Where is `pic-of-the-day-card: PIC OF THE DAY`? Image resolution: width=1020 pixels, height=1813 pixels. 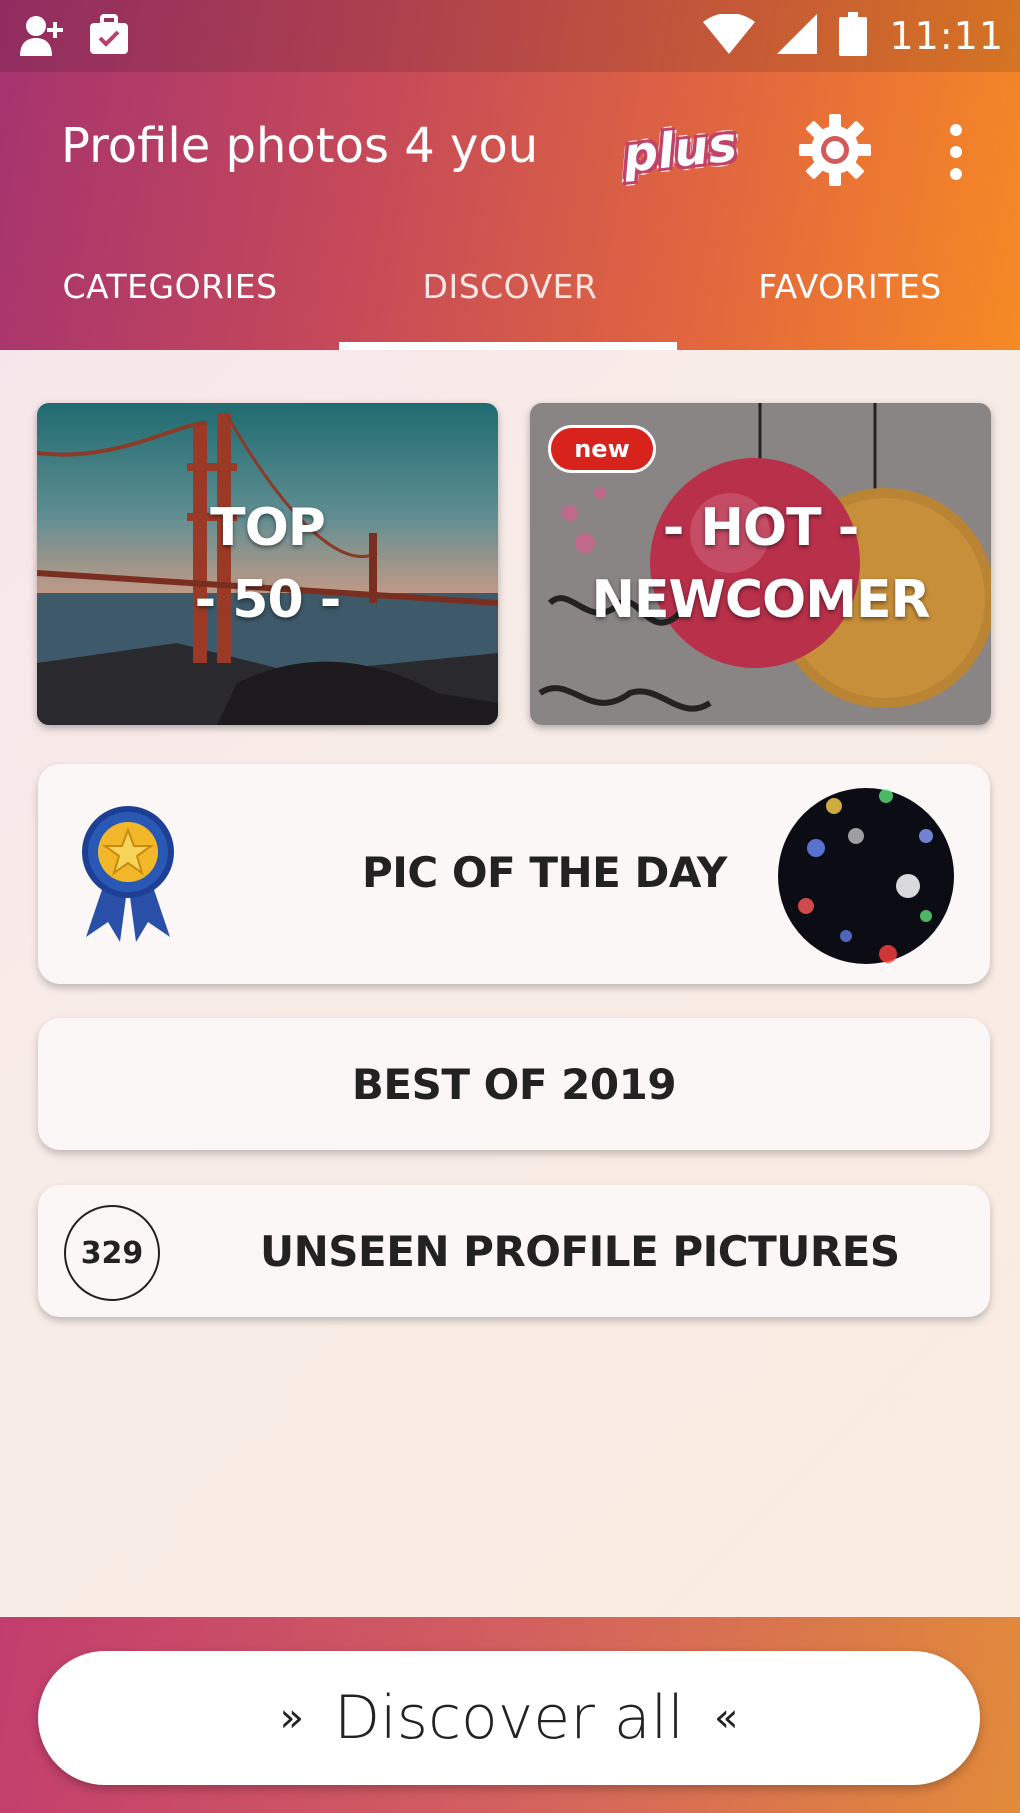
pic-of-the-day-card: PIC OF THE DAY is located at coordinates (514, 874).